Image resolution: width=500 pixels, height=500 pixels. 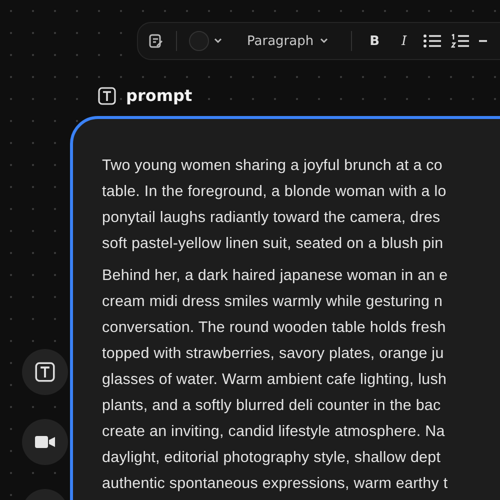 What do you see at coordinates (272, 218) in the screenshot?
I see `prompt-text-line: ponytail laughs radiantly toward the camera, dres` at bounding box center [272, 218].